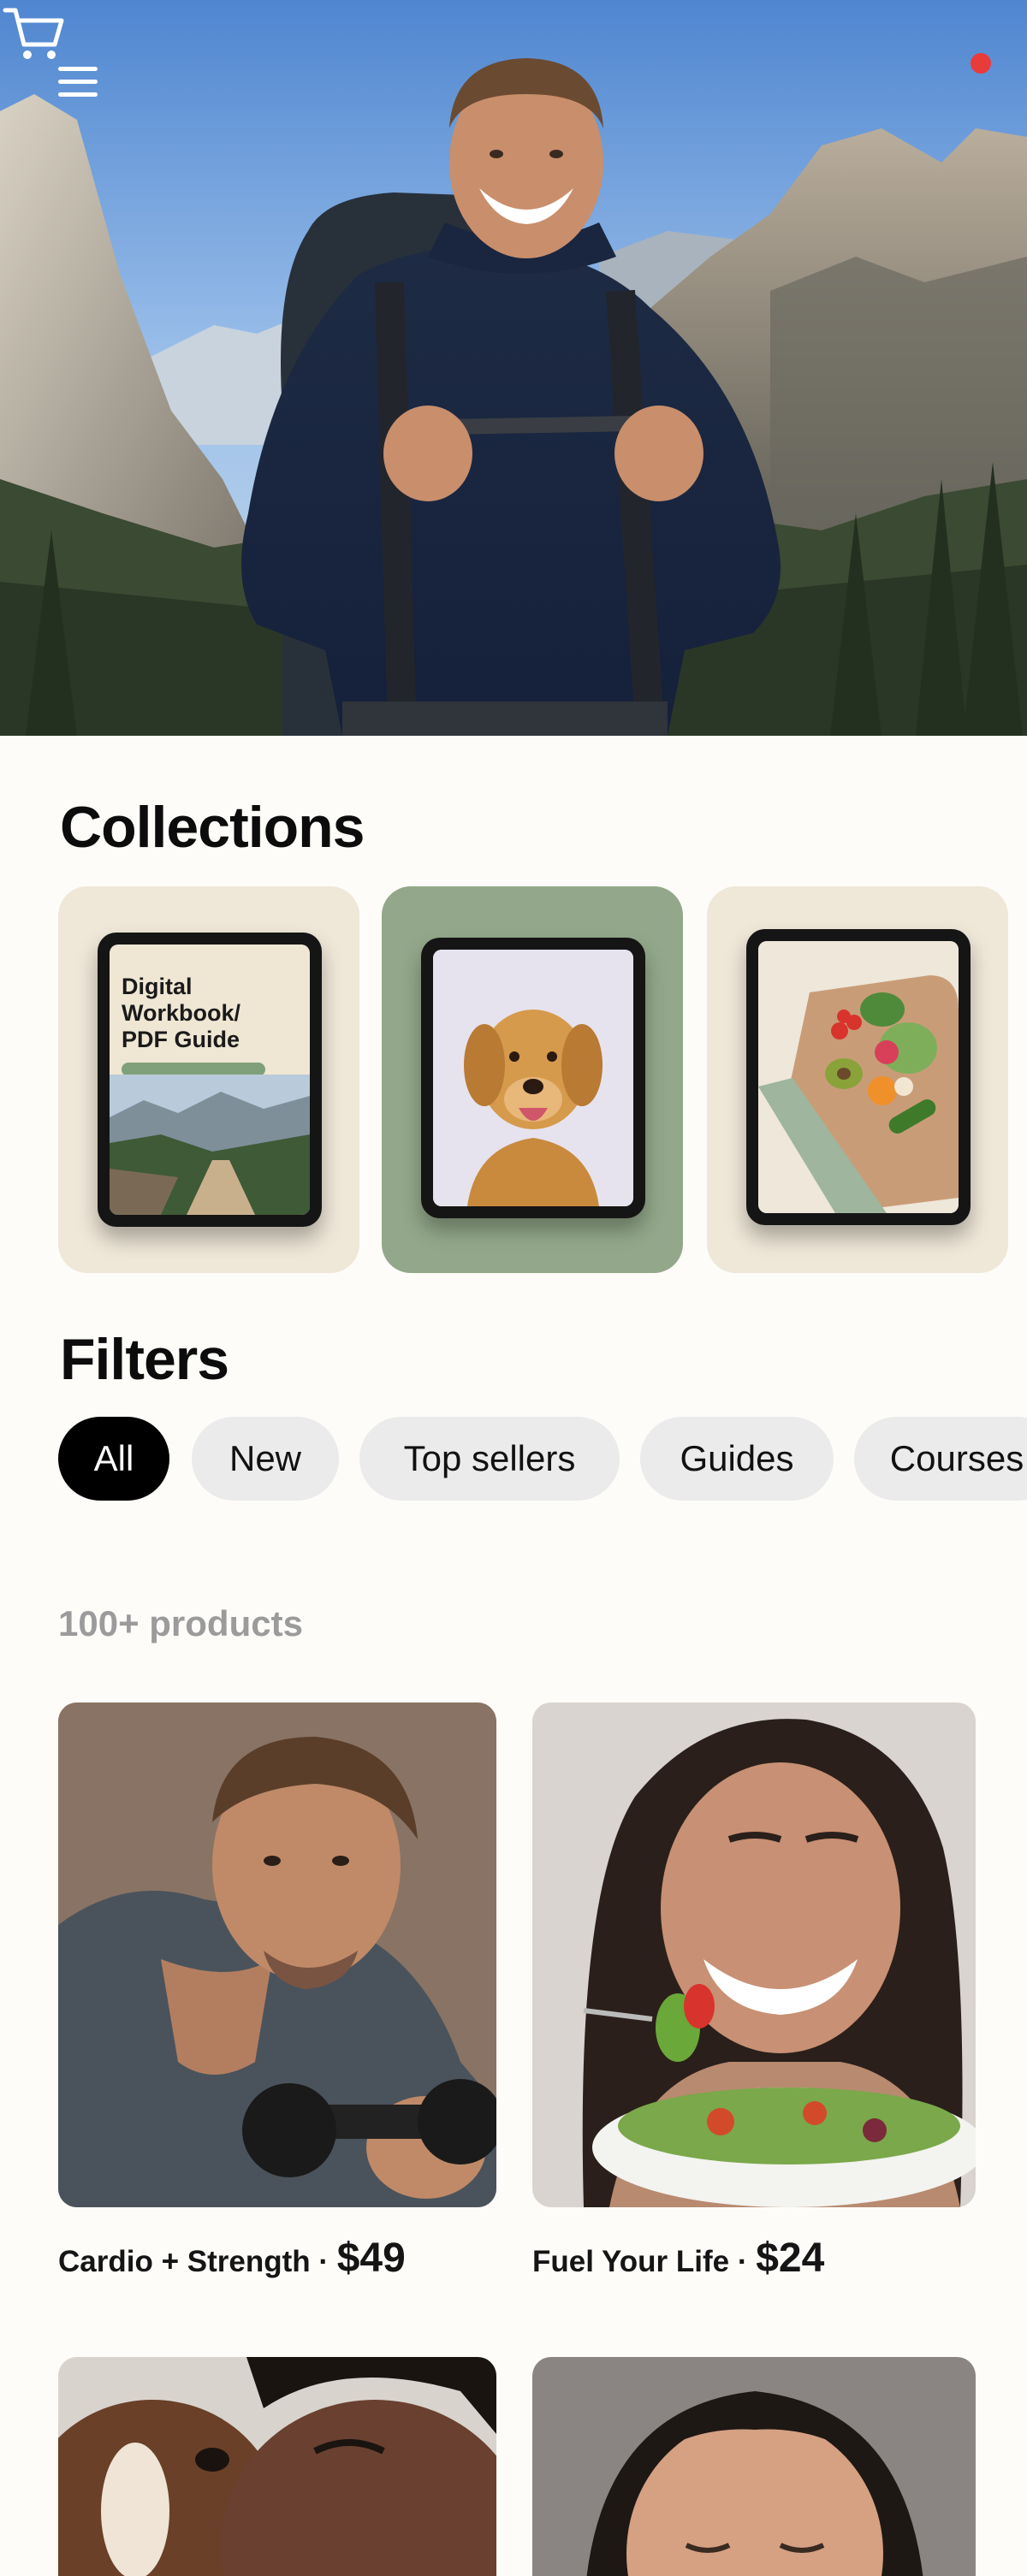 The height and width of the screenshot is (2576, 1027). I want to click on product-caption: Cardio + Strength · $49, so click(232, 2258).